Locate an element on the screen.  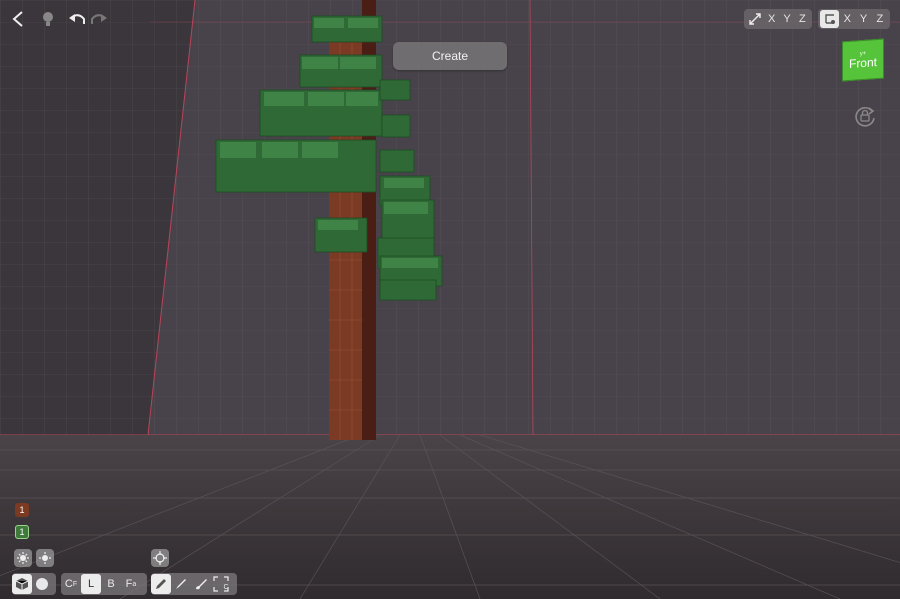
select-tool-button: C is located at coordinates (221, 584).